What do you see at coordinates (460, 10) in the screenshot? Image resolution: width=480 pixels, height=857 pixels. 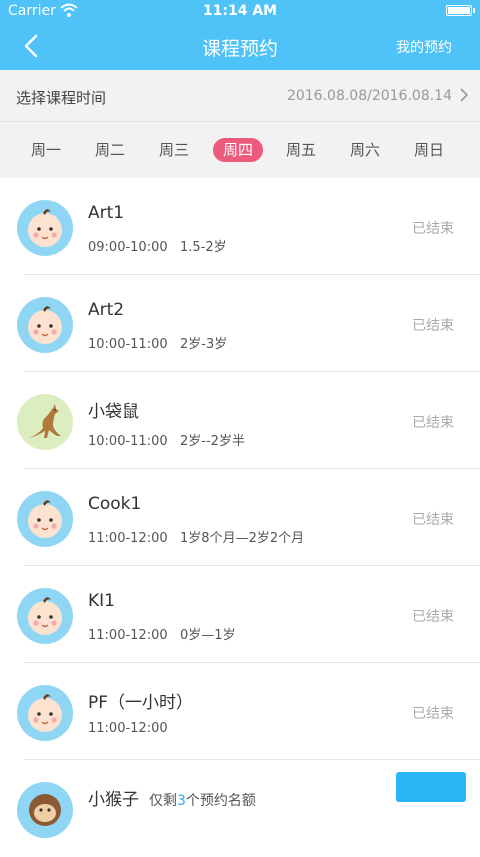 I see `battery-icon` at bounding box center [460, 10].